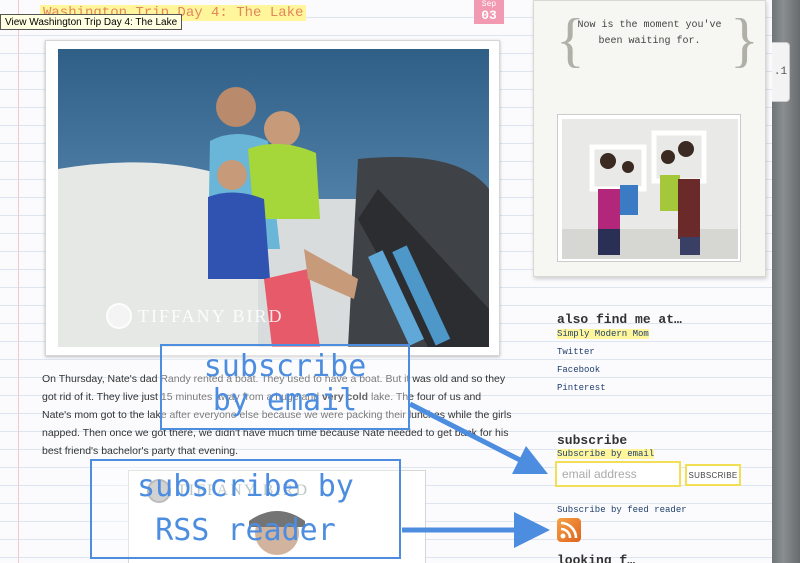 The width and height of the screenshot is (800, 563). Describe the element at coordinates (211, 315) in the screenshot. I see `watermark-text: TIFFANY BIRD` at that location.